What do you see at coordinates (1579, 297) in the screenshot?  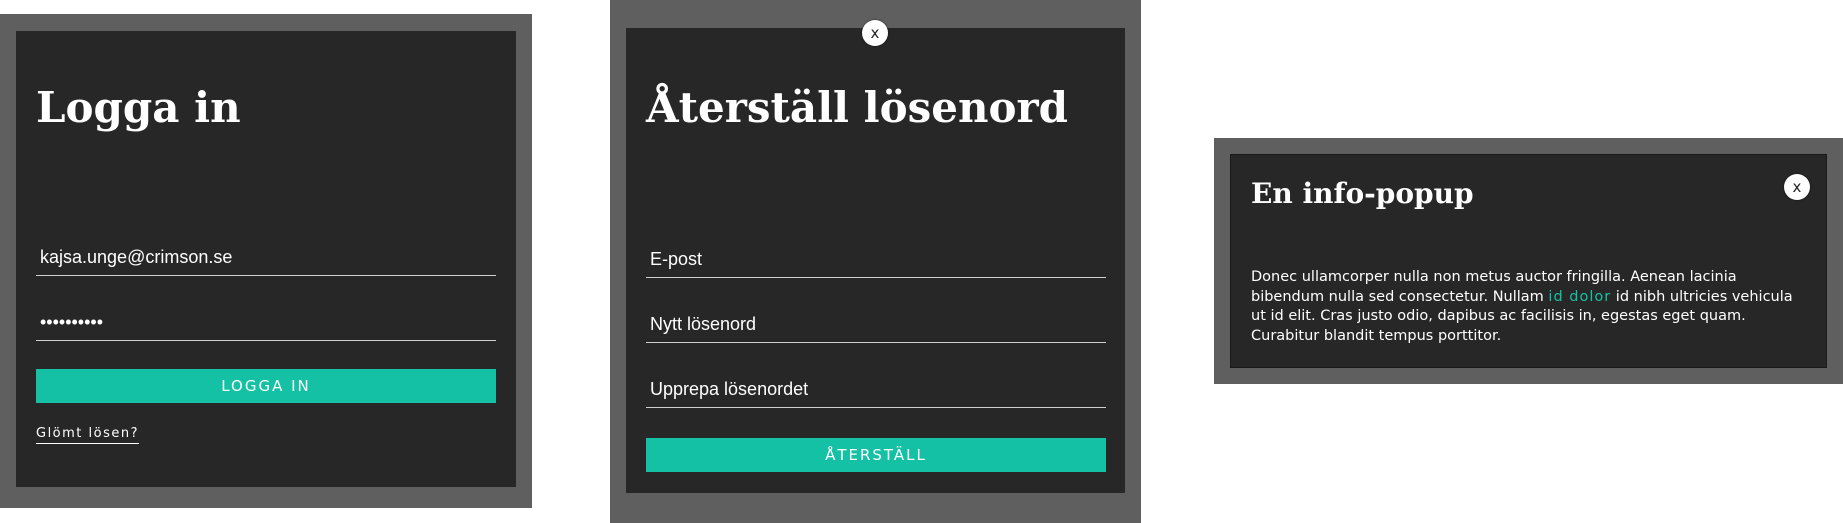 I see `info-inline-link: id dolor` at bounding box center [1579, 297].